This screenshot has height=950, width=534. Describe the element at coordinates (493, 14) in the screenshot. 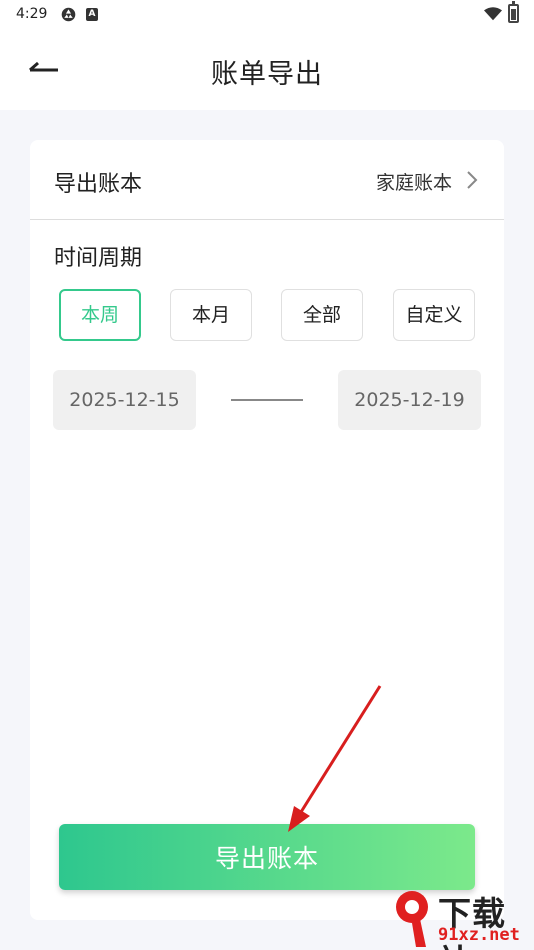

I see `wifi-icon` at that location.